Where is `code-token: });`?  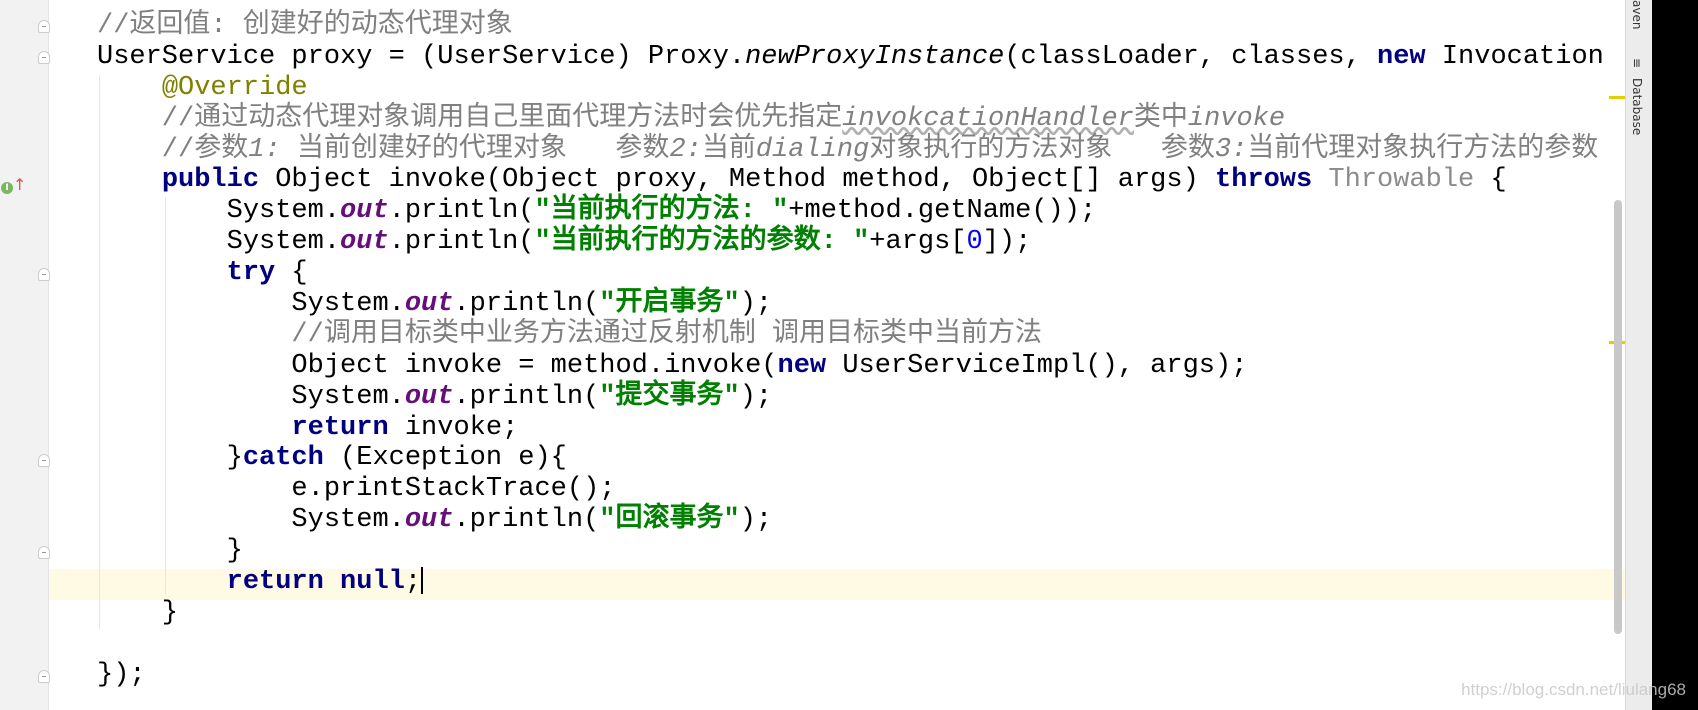
code-token: }); is located at coordinates (121, 674).